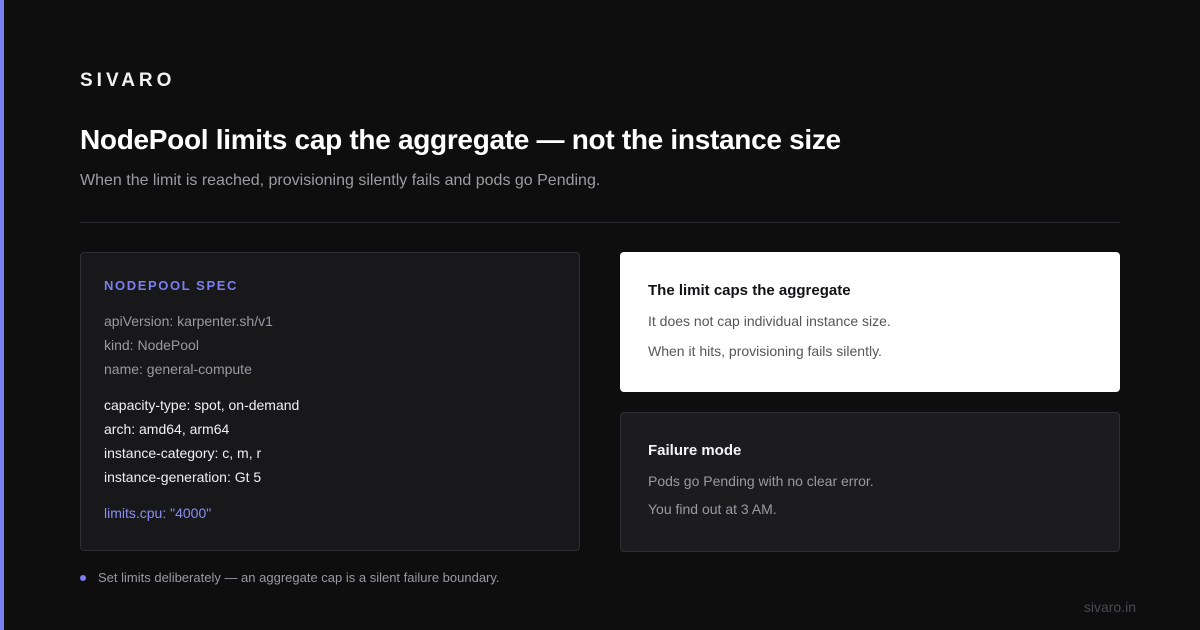  What do you see at coordinates (1109, 607) in the screenshot?
I see `footer-domain: sivaro.in` at bounding box center [1109, 607].